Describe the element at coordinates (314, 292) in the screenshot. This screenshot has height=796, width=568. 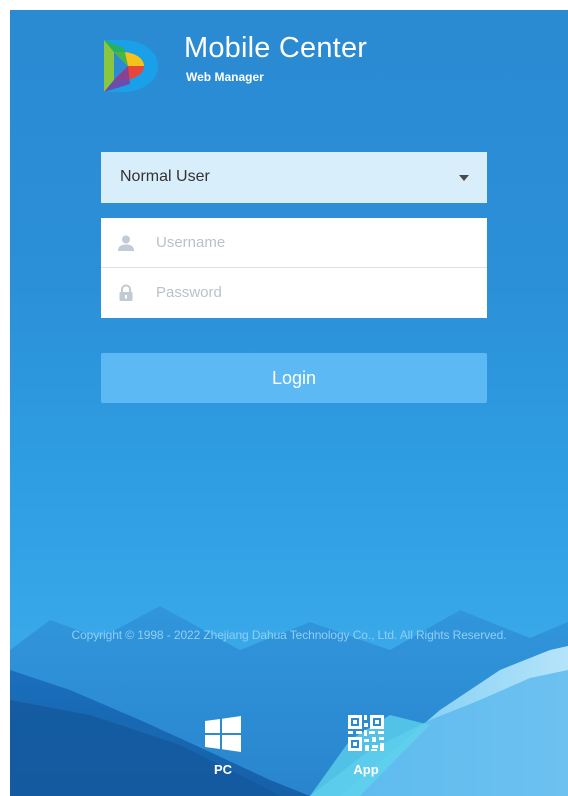
I see `password-input` at that location.